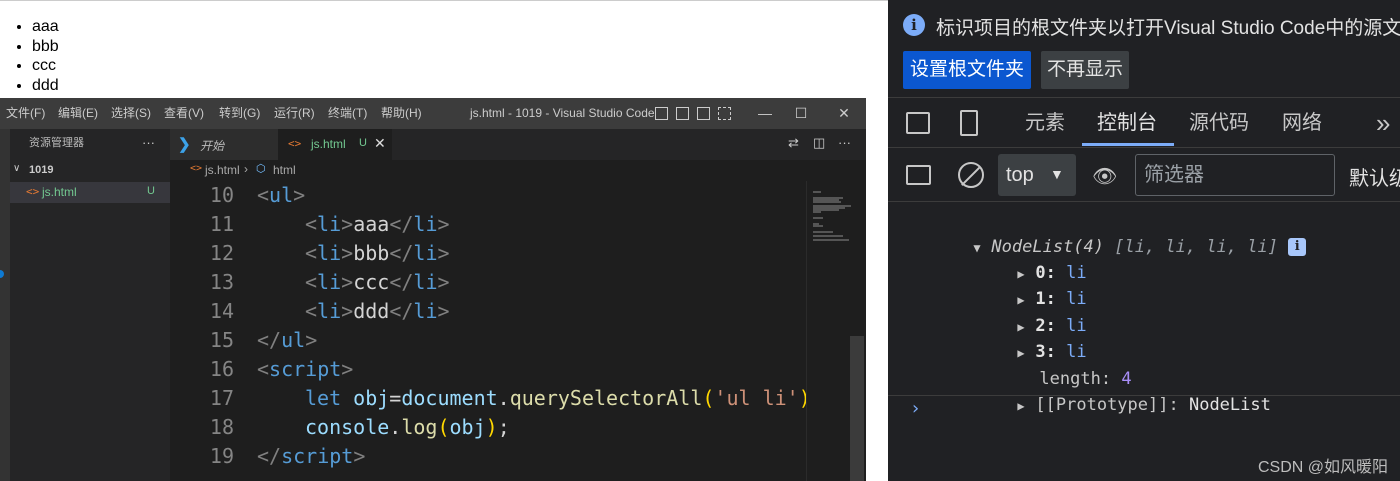 The height and width of the screenshot is (481, 1400). Describe the element at coordinates (914, 25) in the screenshot. I see `info-icon: i` at that location.